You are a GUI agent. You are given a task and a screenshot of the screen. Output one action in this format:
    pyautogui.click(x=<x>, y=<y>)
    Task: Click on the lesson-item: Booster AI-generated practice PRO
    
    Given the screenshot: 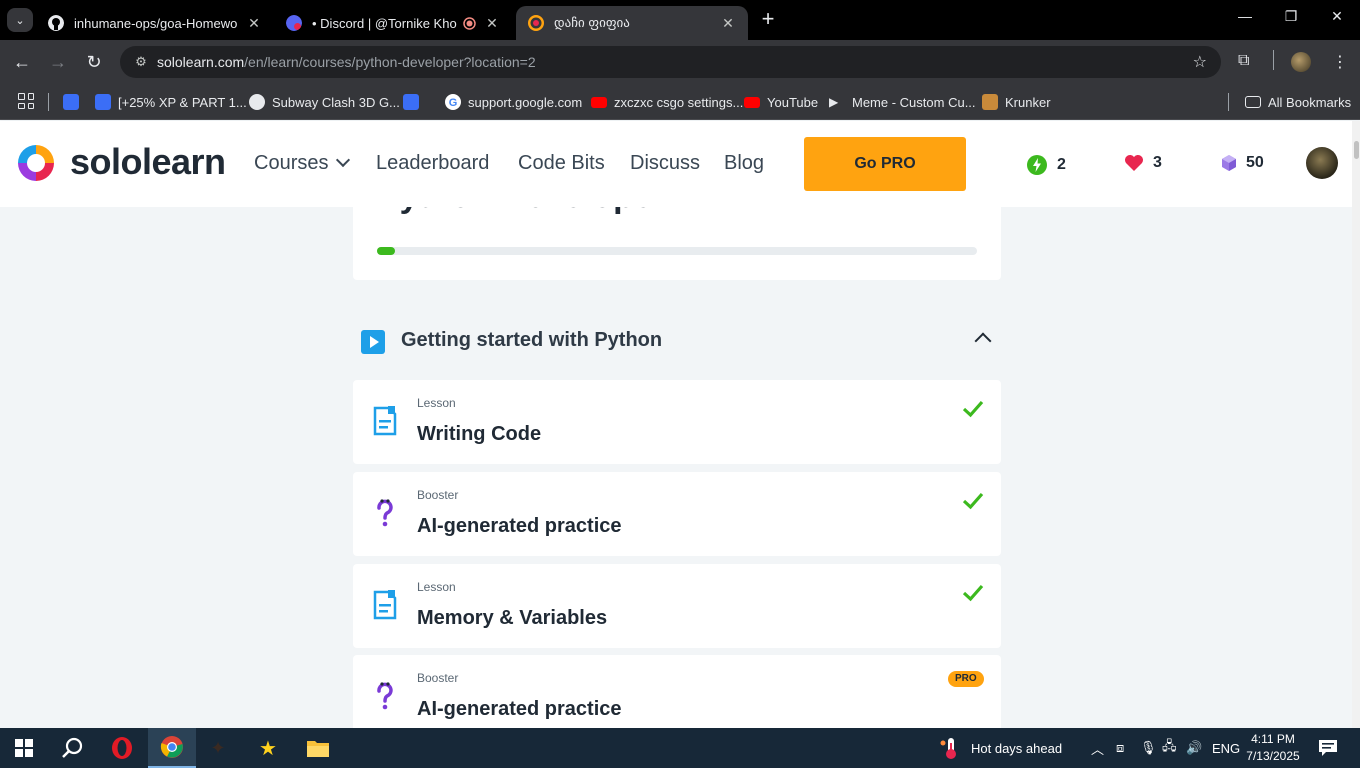 What is the action you would take?
    pyautogui.click(x=677, y=691)
    